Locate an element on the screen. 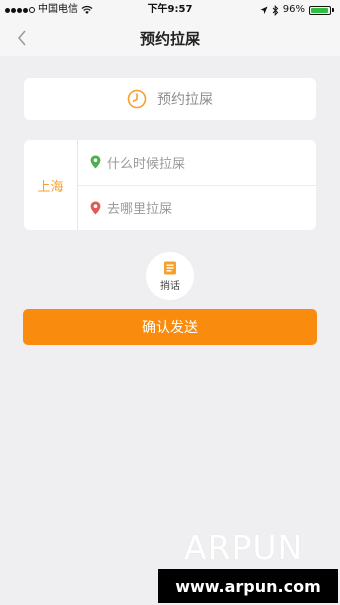 This screenshot has height=605, width=340. city-selector: 上海 is located at coordinates (51, 185).